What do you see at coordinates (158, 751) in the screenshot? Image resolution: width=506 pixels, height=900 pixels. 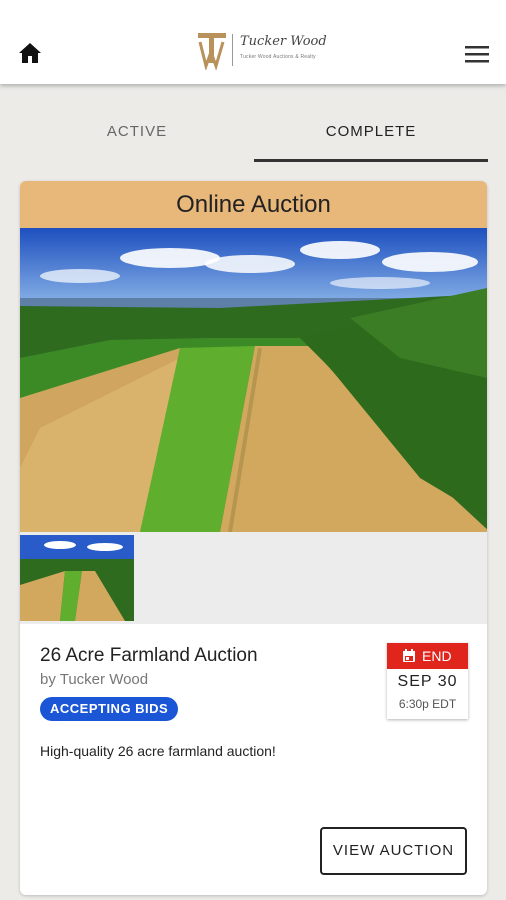 I see `auction-description: High-quality 26 acre farmland auction!` at bounding box center [158, 751].